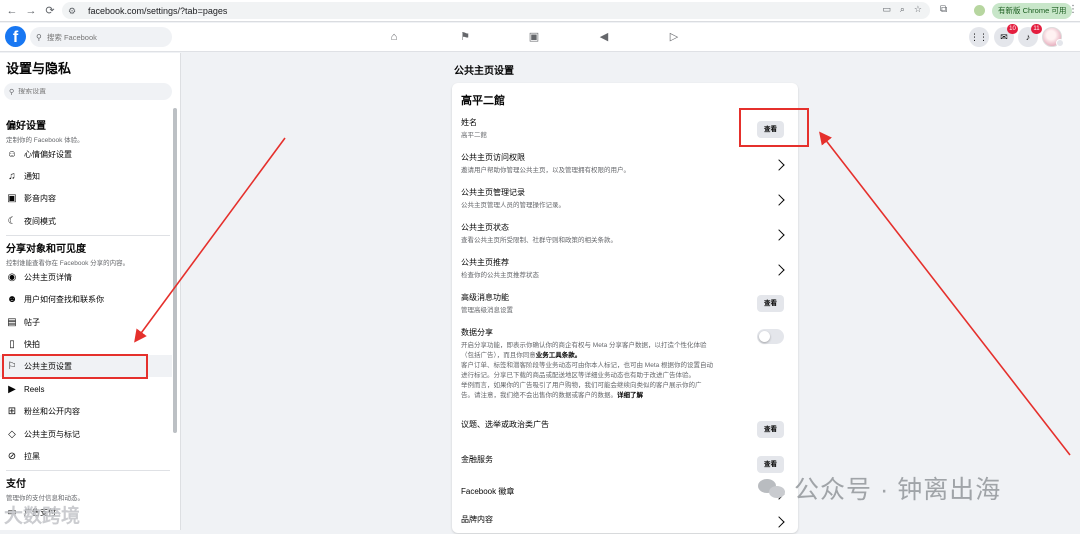  I want to click on row-title: 金融服务, so click(477, 459).